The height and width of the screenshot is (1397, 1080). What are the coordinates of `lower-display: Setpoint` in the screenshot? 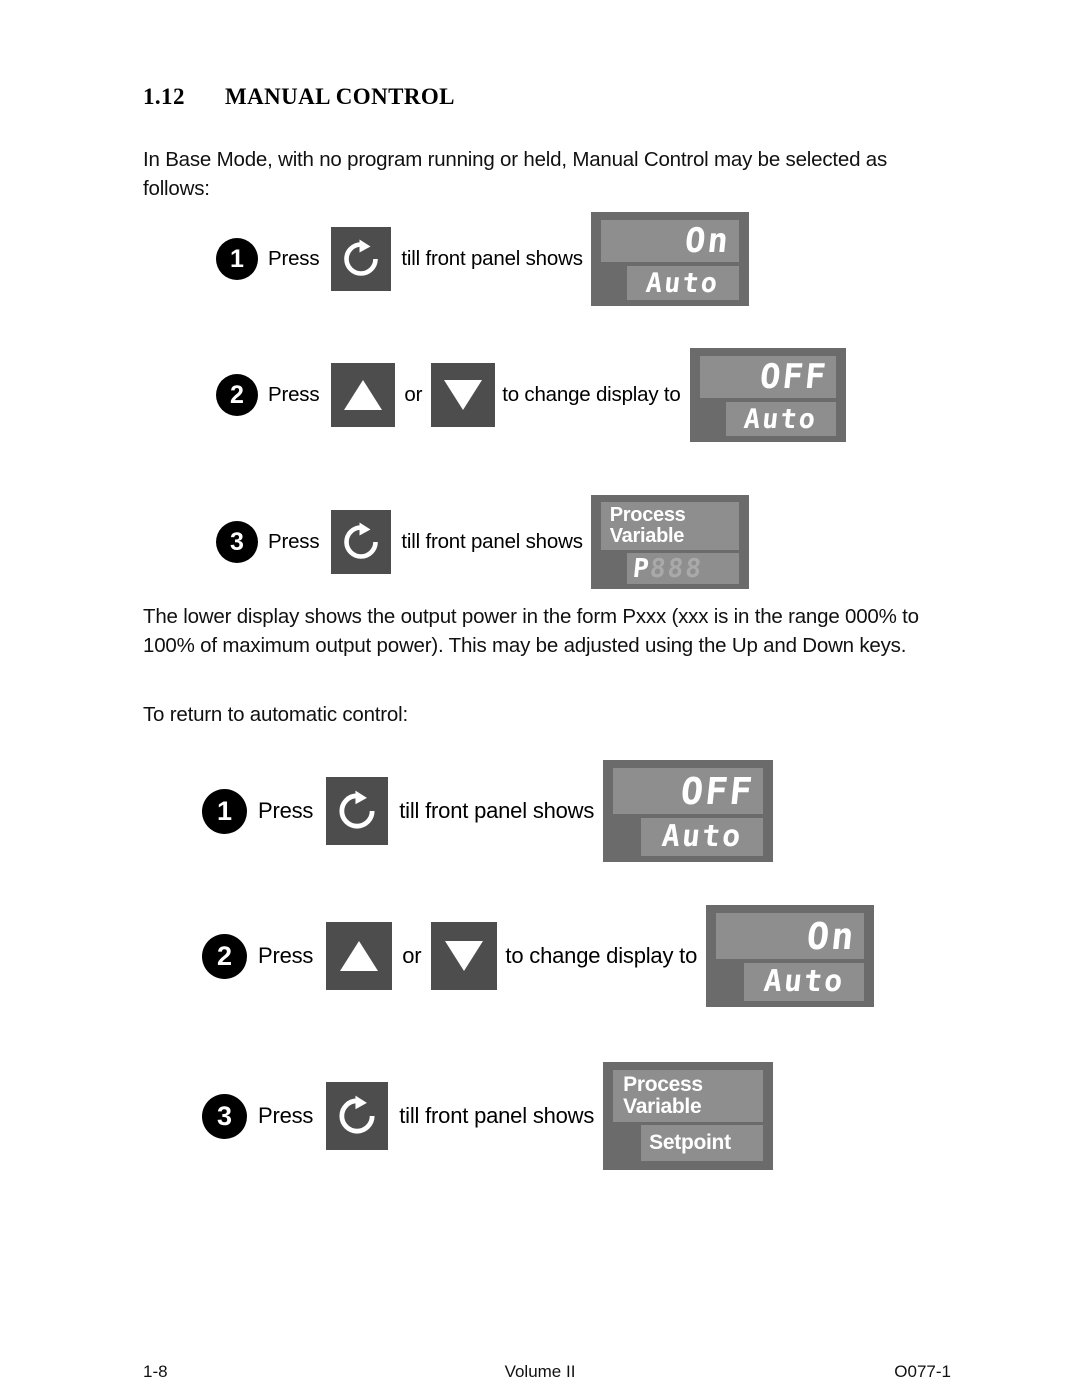 It's located at (702, 1143).